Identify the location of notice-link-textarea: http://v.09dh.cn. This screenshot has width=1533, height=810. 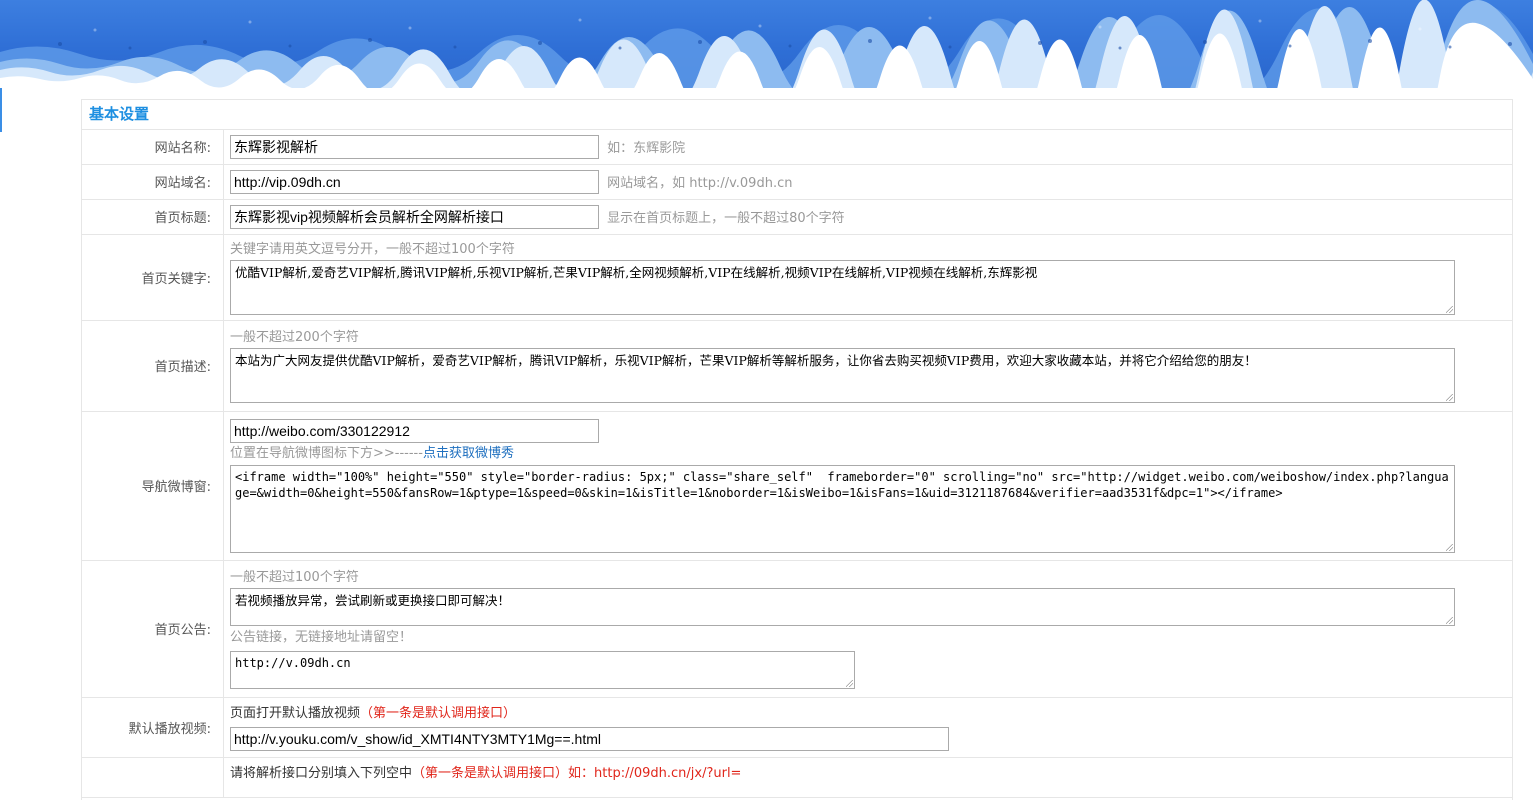
(542, 670).